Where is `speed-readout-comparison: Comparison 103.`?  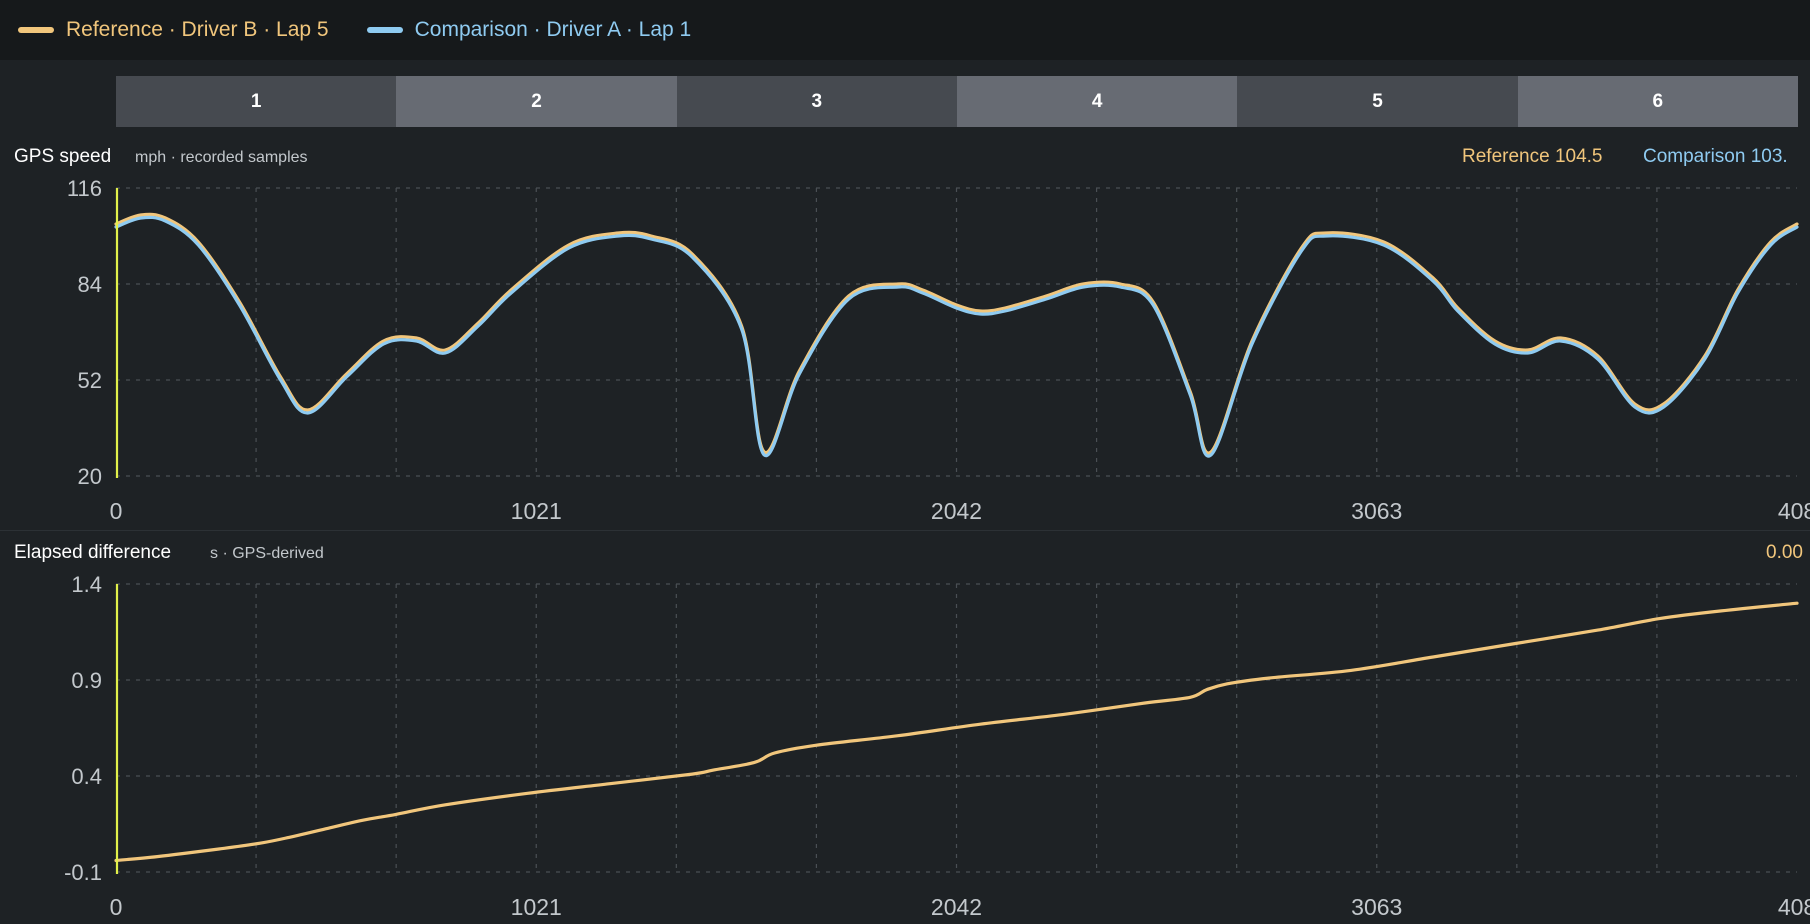
speed-readout-comparison: Comparison 103. is located at coordinates (1715, 156).